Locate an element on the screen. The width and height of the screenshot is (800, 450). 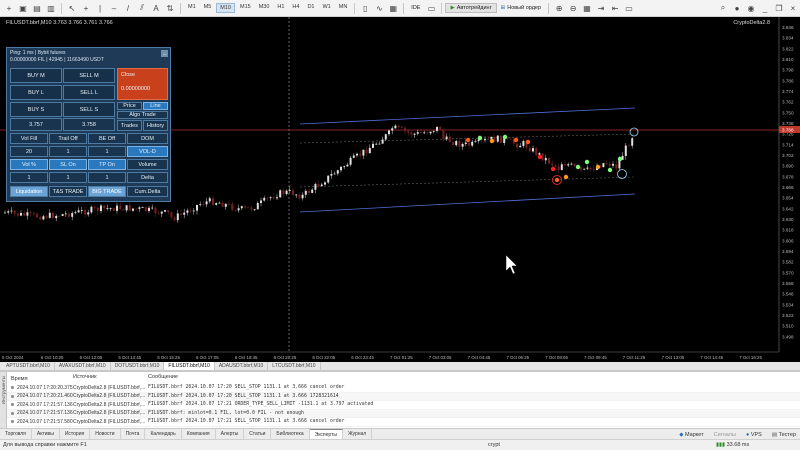
sell-m-button: SELL M is located at coordinates (89, 75).